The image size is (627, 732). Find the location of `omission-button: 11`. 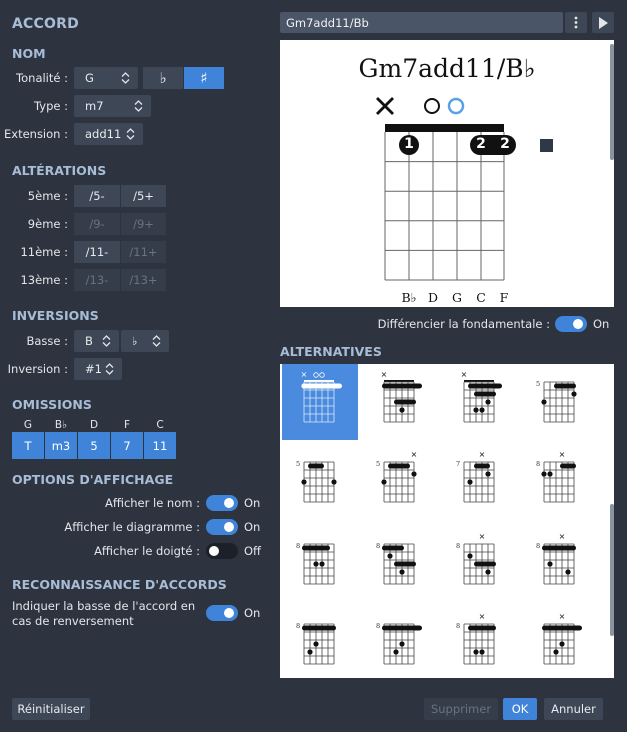

omission-button: 11 is located at coordinates (160, 445).